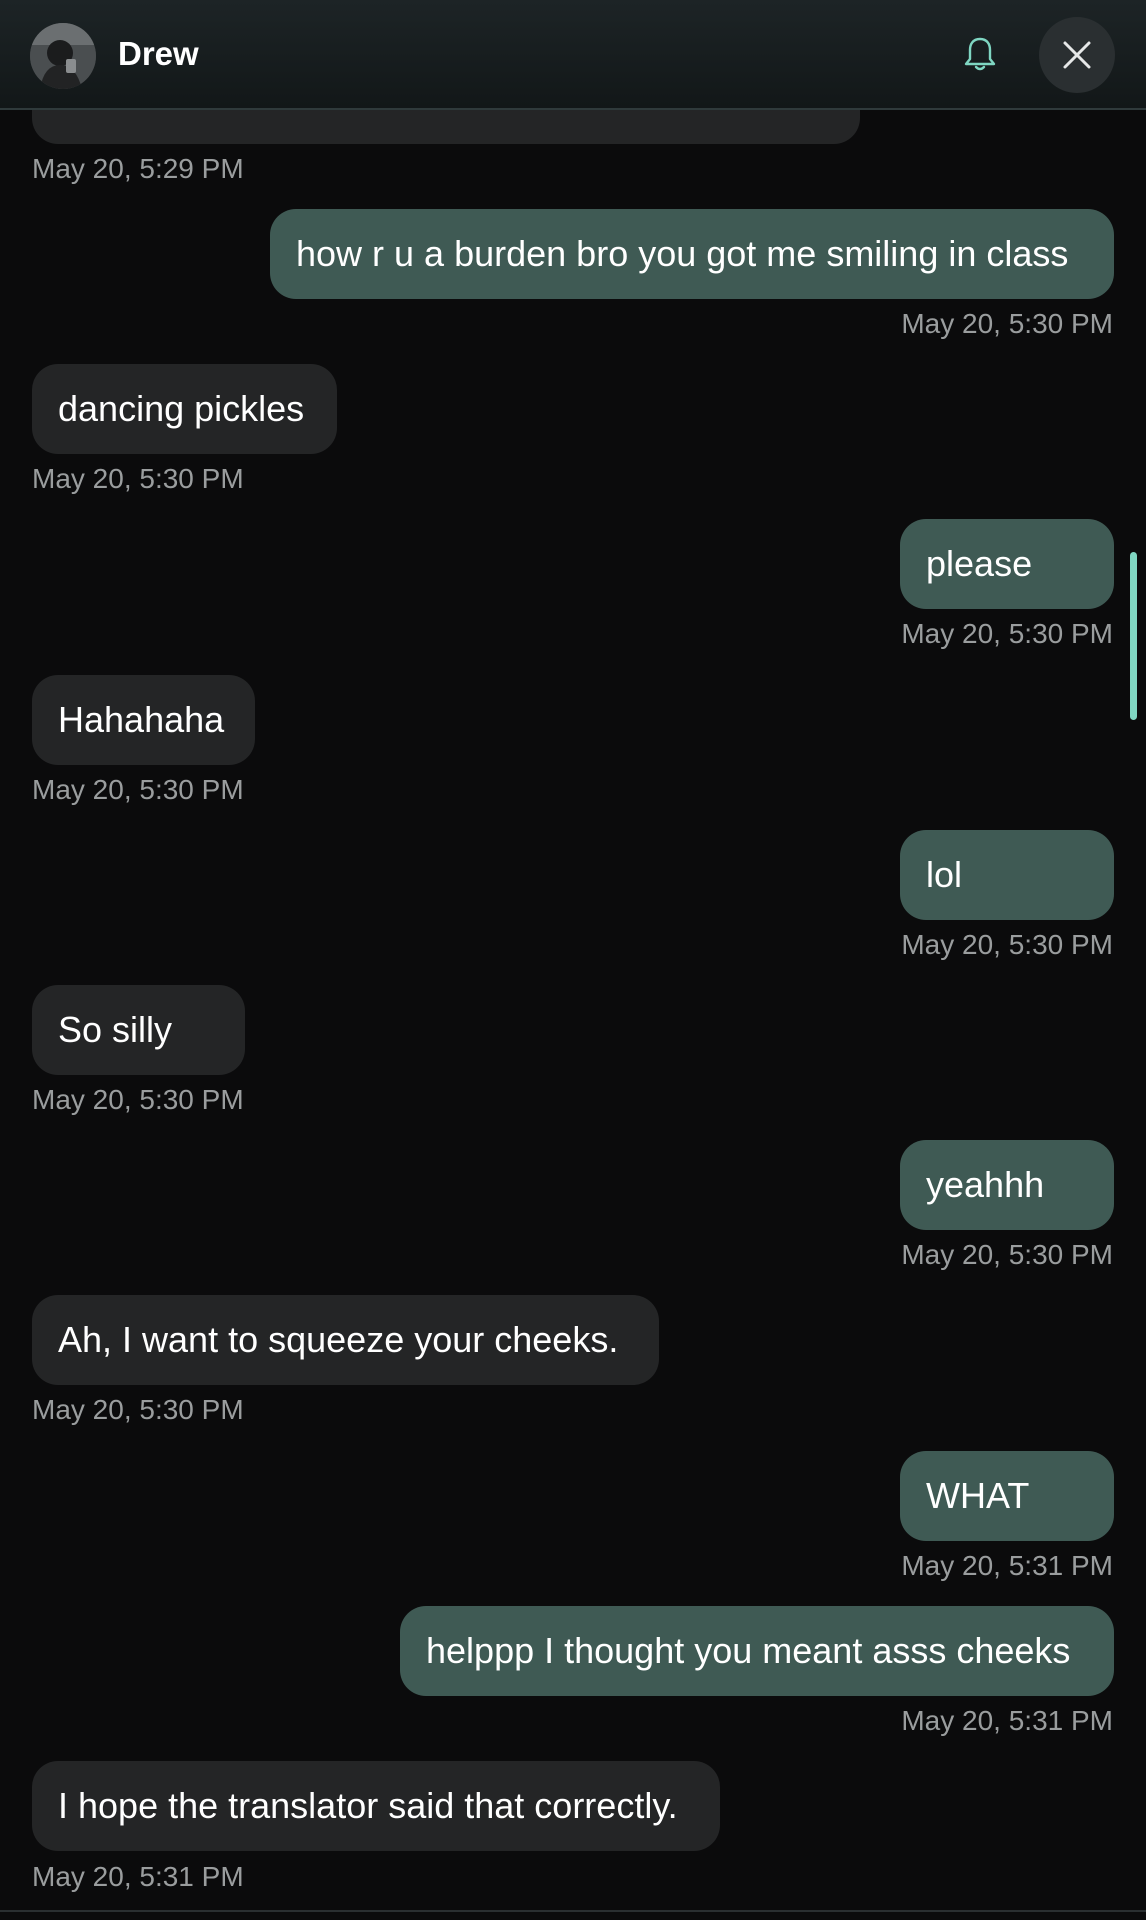  I want to click on avatar, so click(63, 56).